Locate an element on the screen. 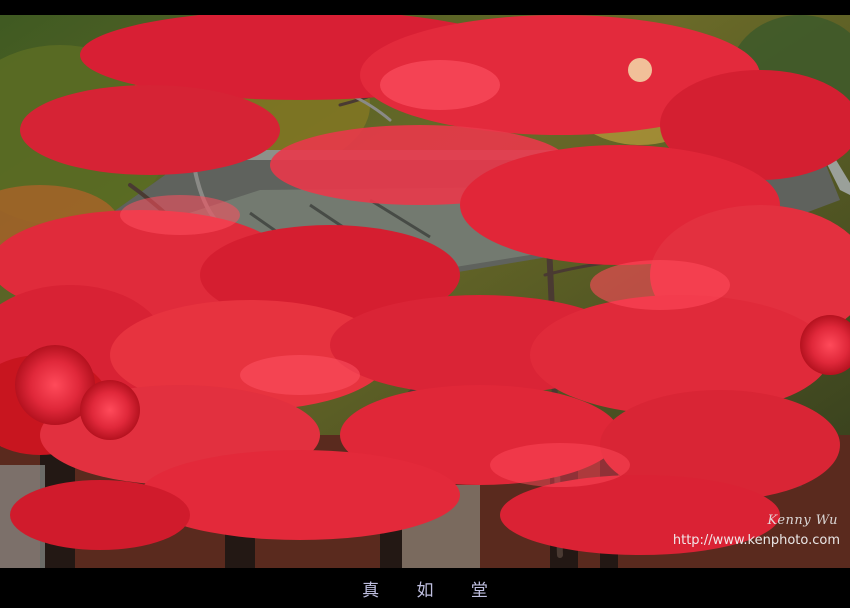 The height and width of the screenshot is (608, 850). frame-top-border is located at coordinates (425, 7).